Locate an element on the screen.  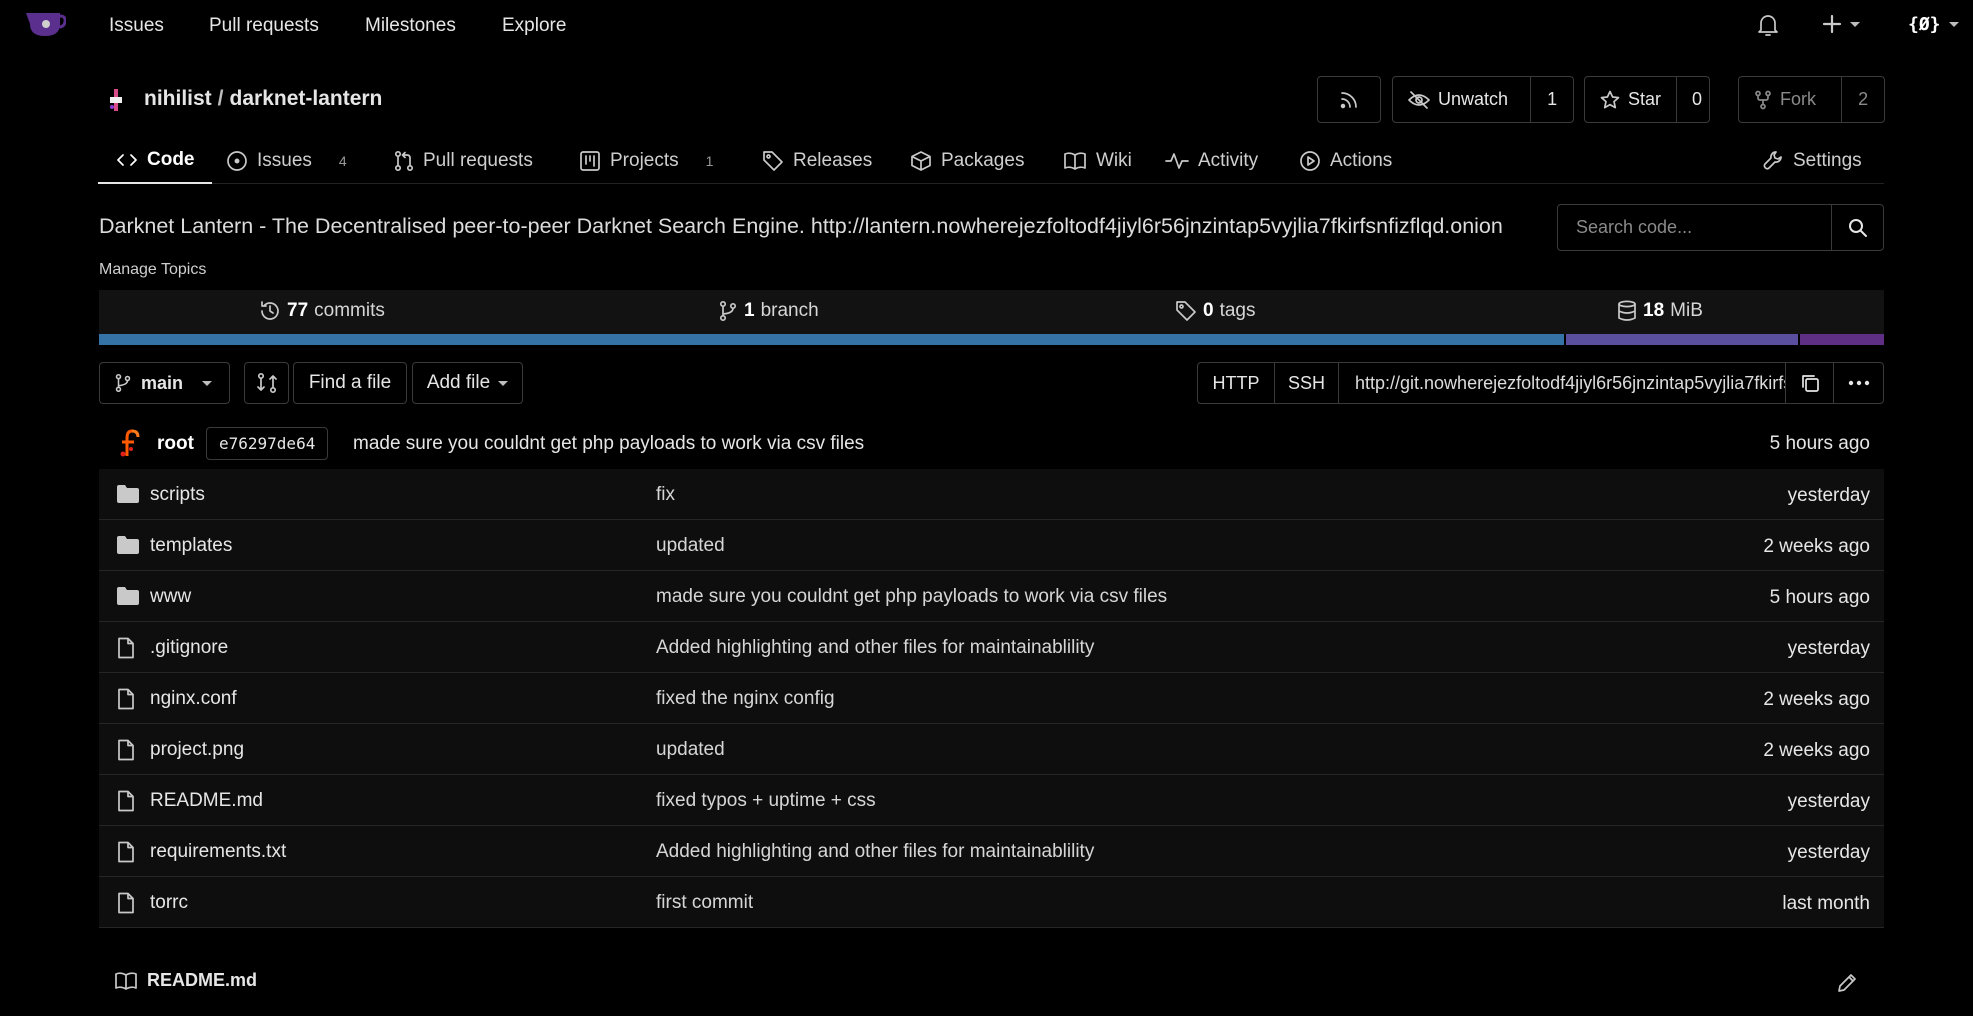
file-commit-time: yesterday is located at coordinates (1828, 495).